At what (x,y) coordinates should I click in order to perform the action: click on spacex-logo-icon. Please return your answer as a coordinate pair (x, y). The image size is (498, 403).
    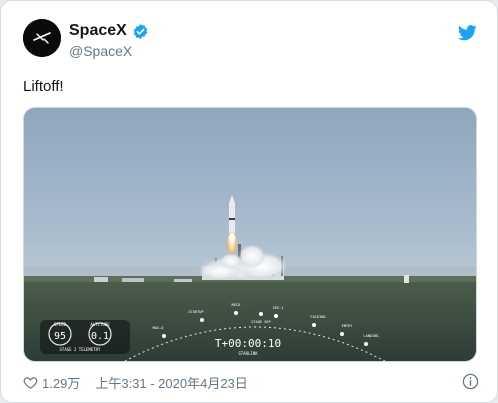
    Looking at the image, I should click on (42, 38).